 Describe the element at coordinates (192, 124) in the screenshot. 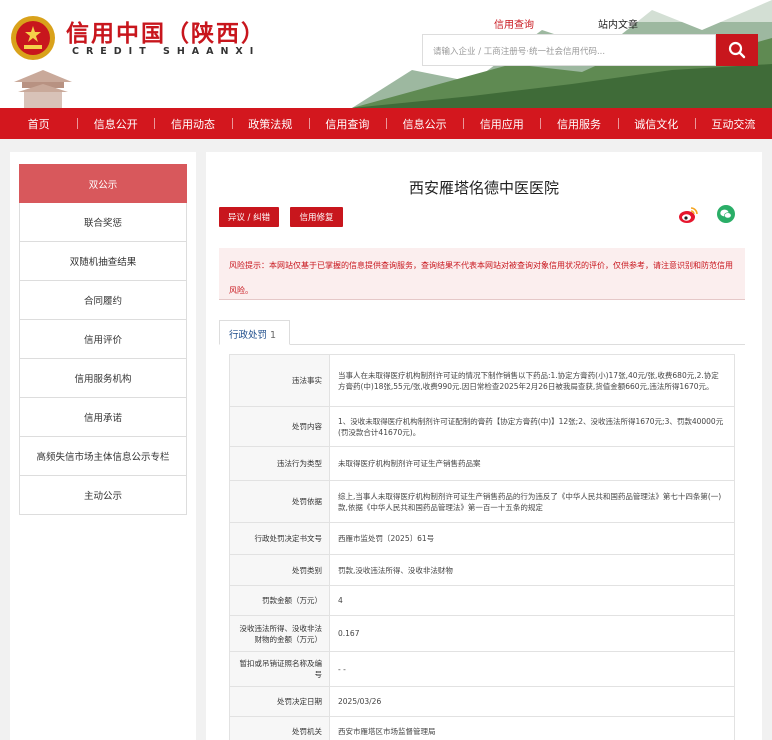

I see `nav-credit-news: 信用动态` at that location.